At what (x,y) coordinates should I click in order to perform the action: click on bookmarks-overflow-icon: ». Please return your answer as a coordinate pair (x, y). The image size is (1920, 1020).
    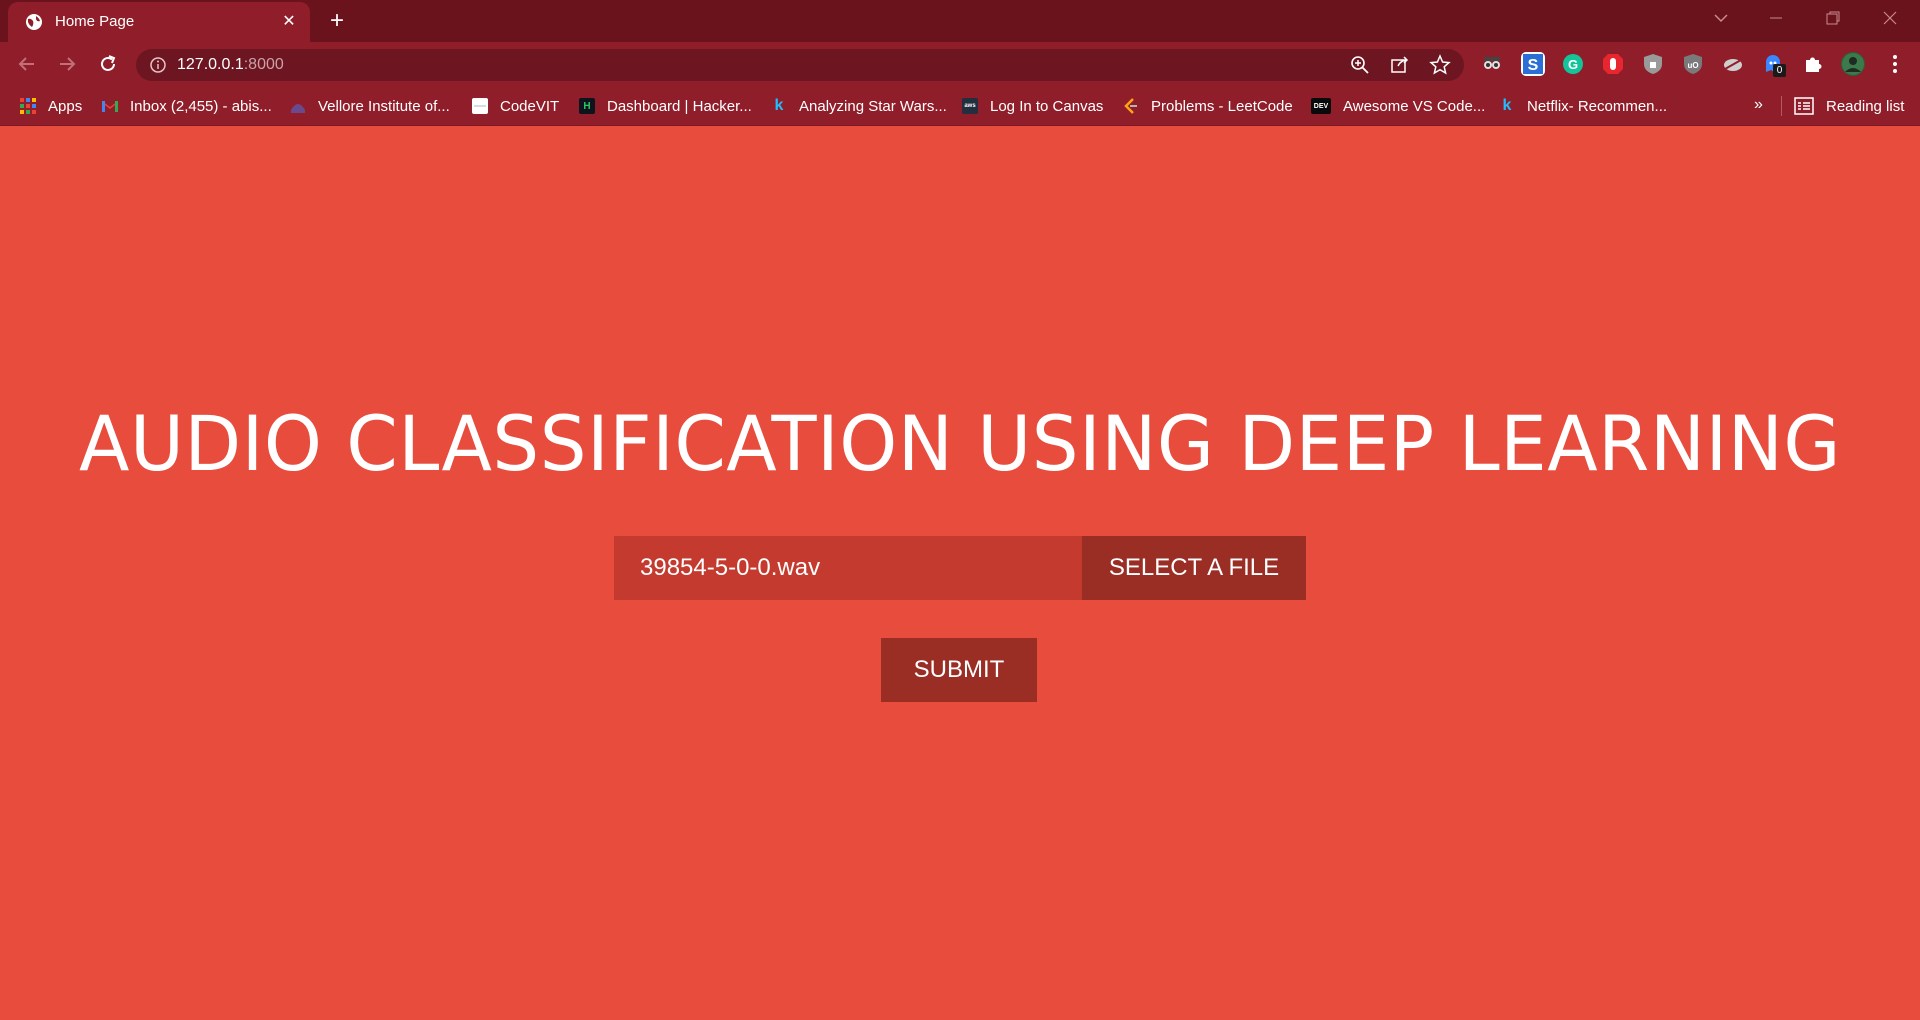
    Looking at the image, I should click on (1758, 105).